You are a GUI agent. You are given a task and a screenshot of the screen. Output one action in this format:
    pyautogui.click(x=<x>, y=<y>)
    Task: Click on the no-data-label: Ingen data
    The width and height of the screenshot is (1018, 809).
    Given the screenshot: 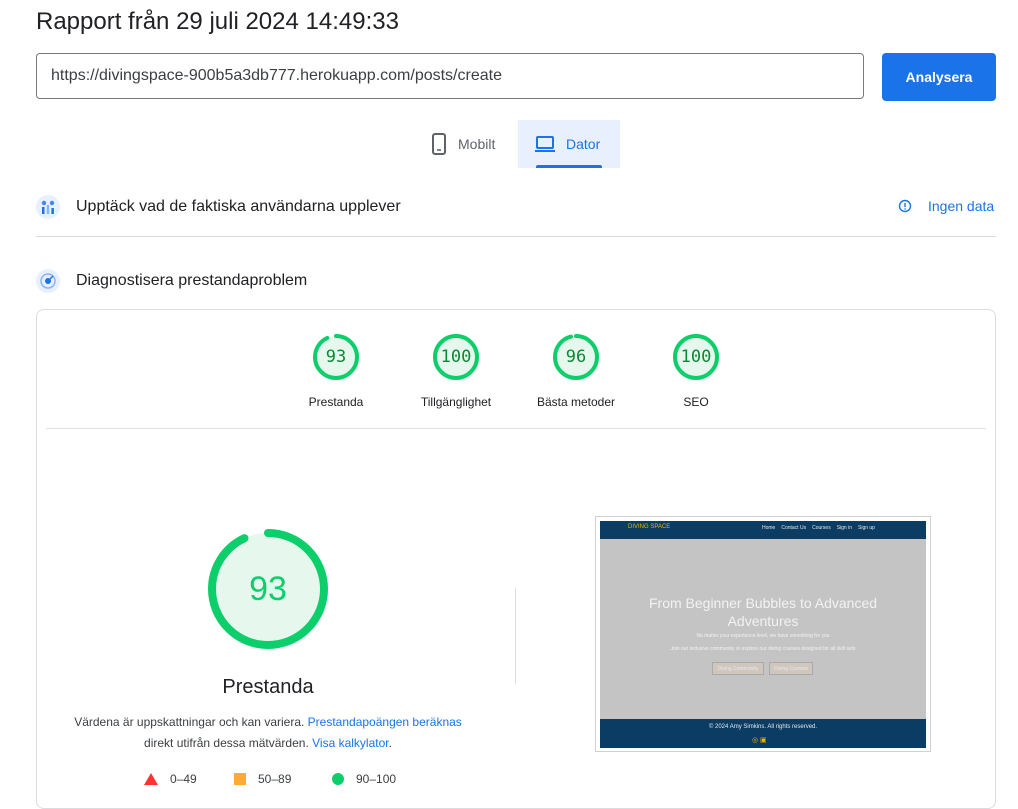 What is the action you would take?
    pyautogui.click(x=961, y=206)
    